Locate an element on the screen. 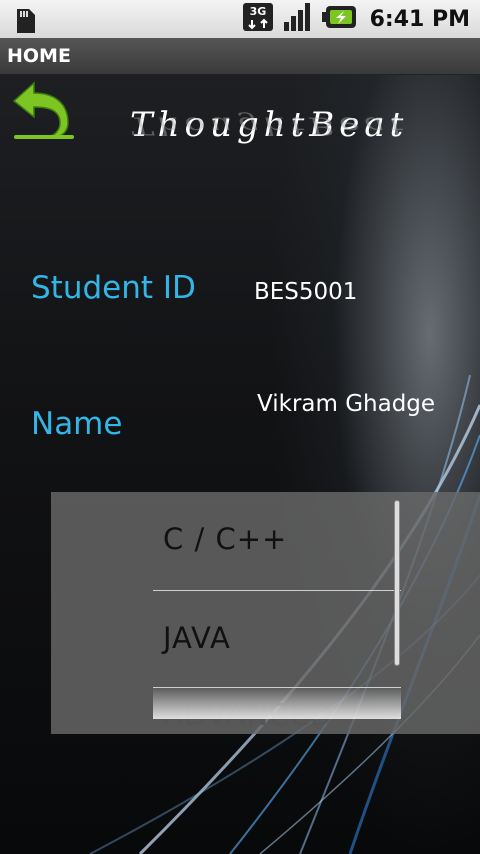 This screenshot has height=854, width=480. signal-strength-icon is located at coordinates (298, 19).